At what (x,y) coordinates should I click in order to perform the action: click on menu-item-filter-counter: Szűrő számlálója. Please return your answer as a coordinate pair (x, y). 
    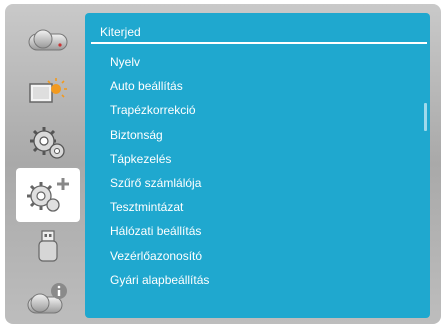
    Looking at the image, I should click on (159, 187).